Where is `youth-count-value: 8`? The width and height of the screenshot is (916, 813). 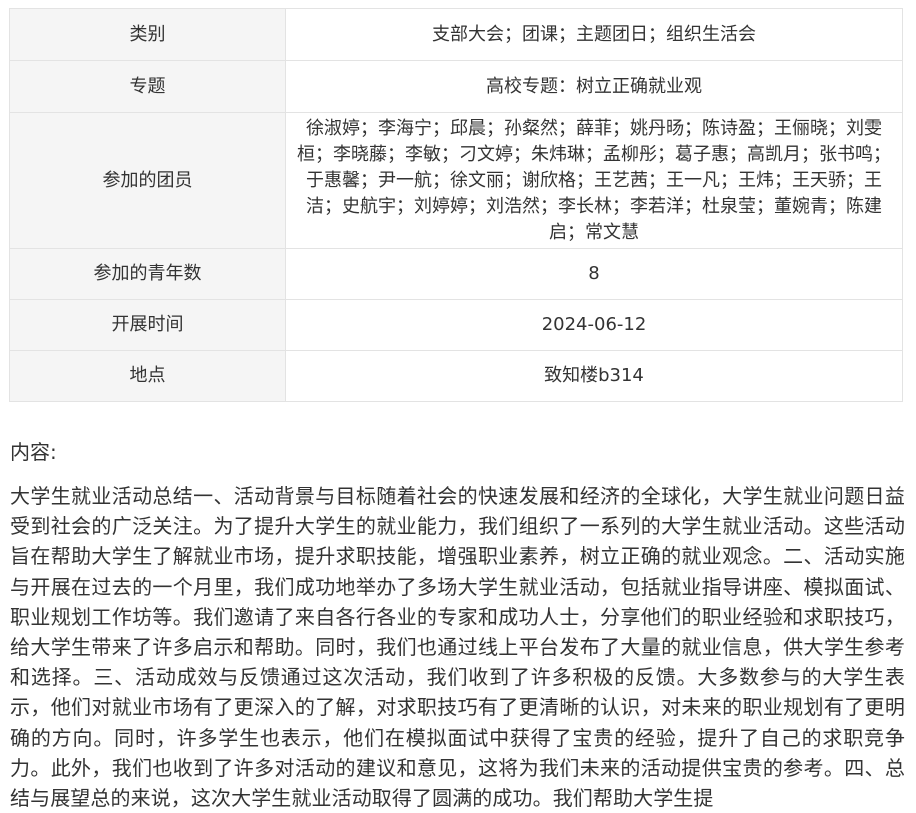
youth-count-value: 8 is located at coordinates (594, 274).